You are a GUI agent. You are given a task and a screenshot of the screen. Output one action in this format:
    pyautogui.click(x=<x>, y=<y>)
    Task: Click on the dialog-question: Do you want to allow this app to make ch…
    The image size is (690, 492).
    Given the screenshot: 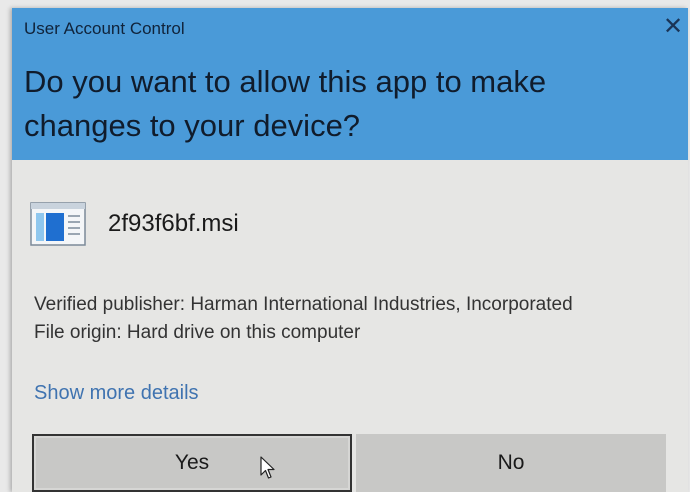 What is the action you would take?
    pyautogui.click(x=285, y=103)
    